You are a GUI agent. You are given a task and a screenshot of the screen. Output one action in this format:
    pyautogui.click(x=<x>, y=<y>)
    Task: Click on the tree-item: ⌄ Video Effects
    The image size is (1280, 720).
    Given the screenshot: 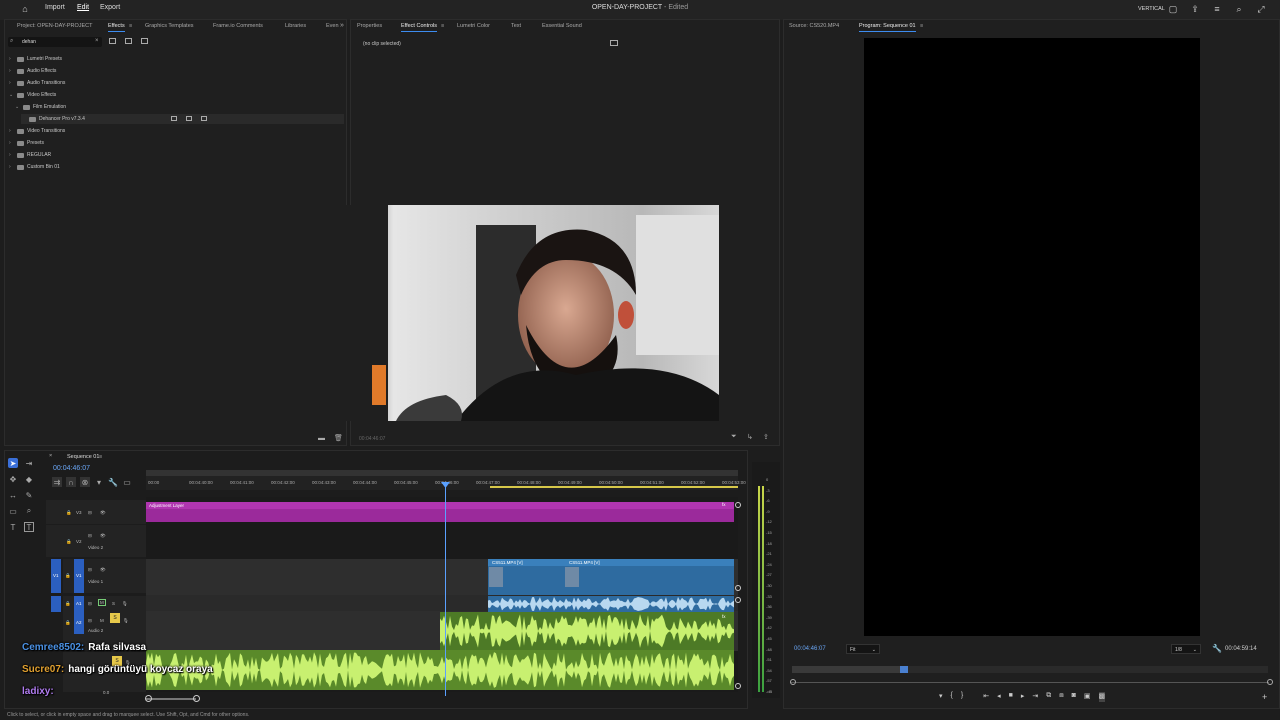 What is the action you would take?
    pyautogui.click(x=32, y=95)
    